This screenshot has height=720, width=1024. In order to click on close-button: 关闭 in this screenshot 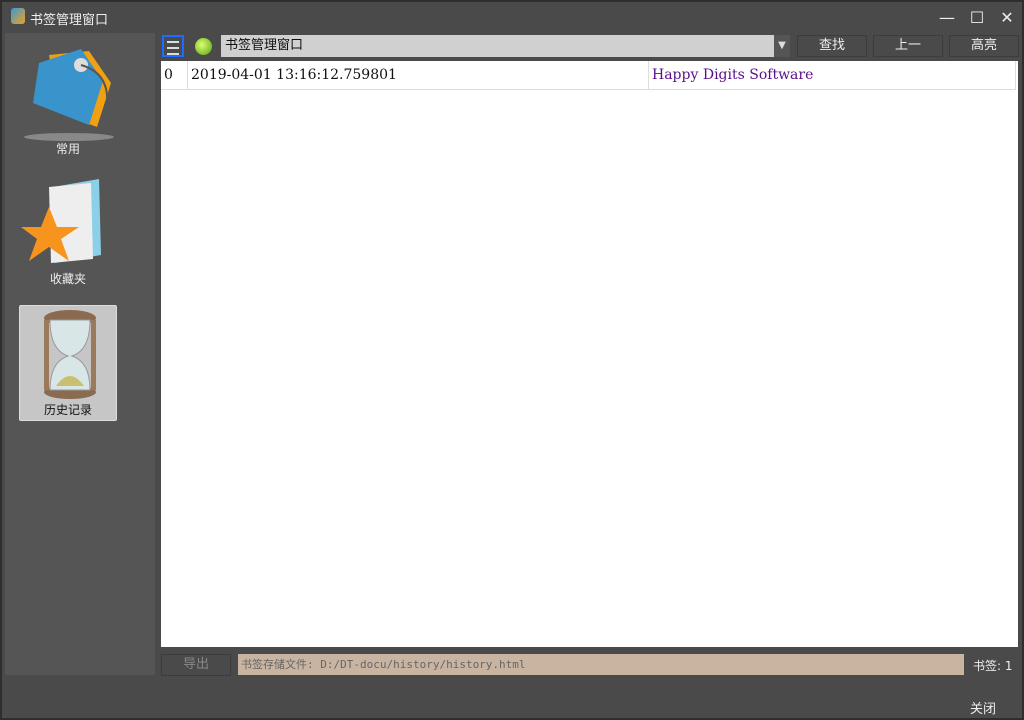, I will do `click(983, 707)`.